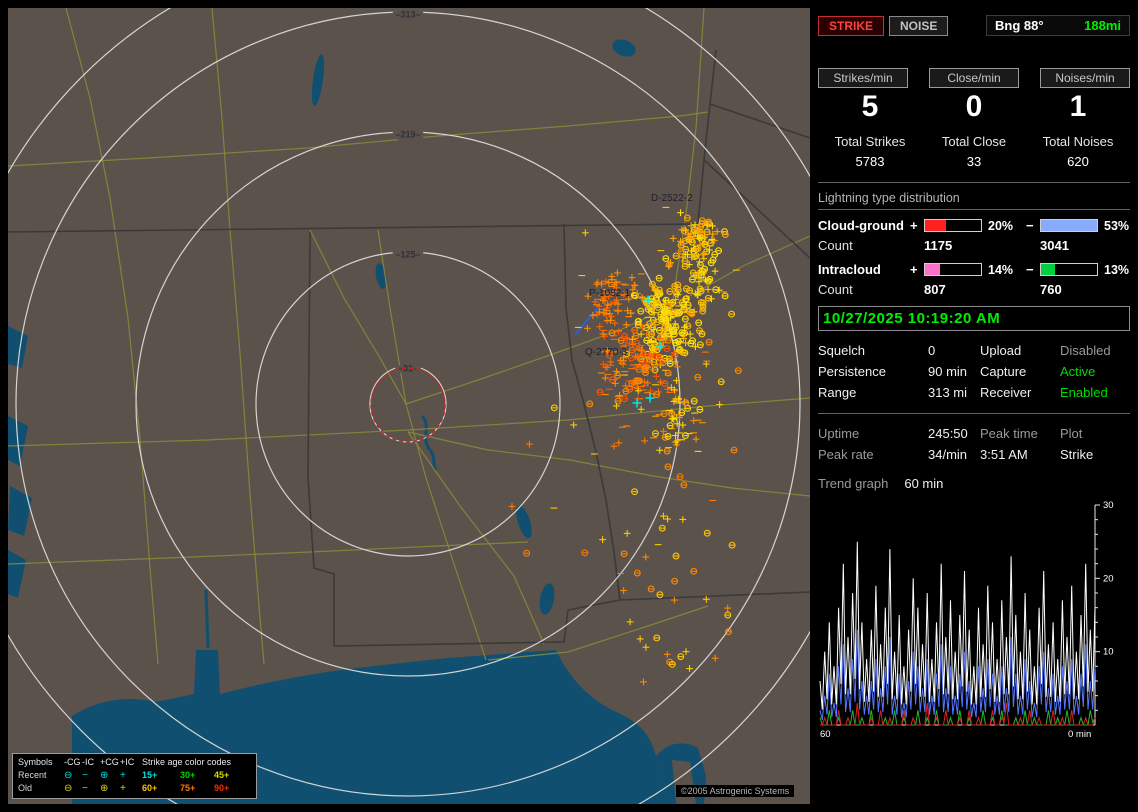  I want to click on indicator-row: STRIKE NOISE Bng 88° 188mi, so click(974, 25).